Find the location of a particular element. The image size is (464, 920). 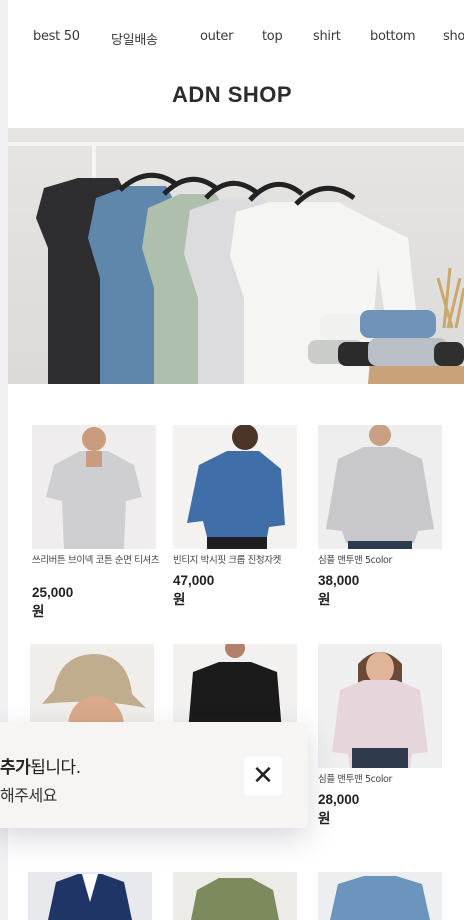

nav-item-shirt: shirt is located at coordinates (327, 36).